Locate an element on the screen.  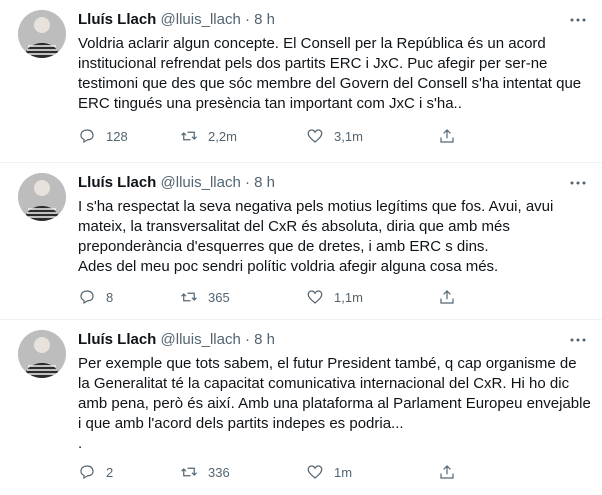
retweet-count: 365 is located at coordinates (219, 297).